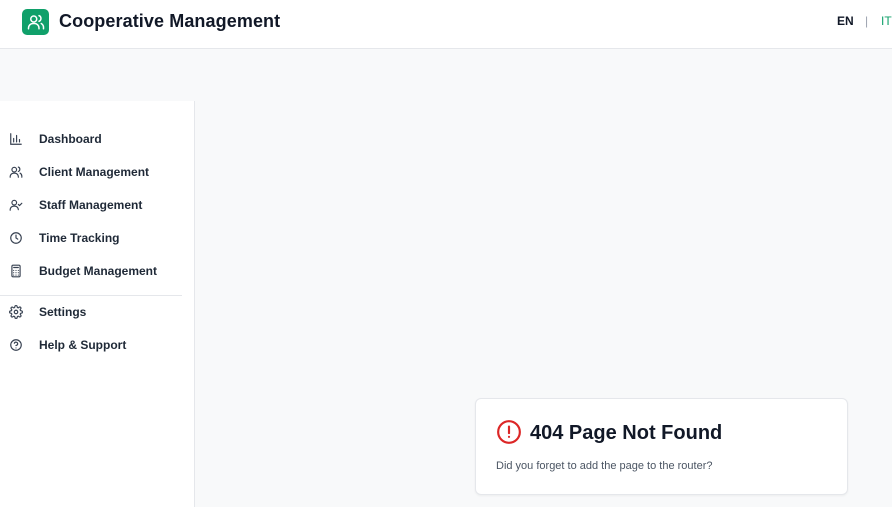 The image size is (892, 507). I want to click on bar-chart-icon, so click(15, 138).